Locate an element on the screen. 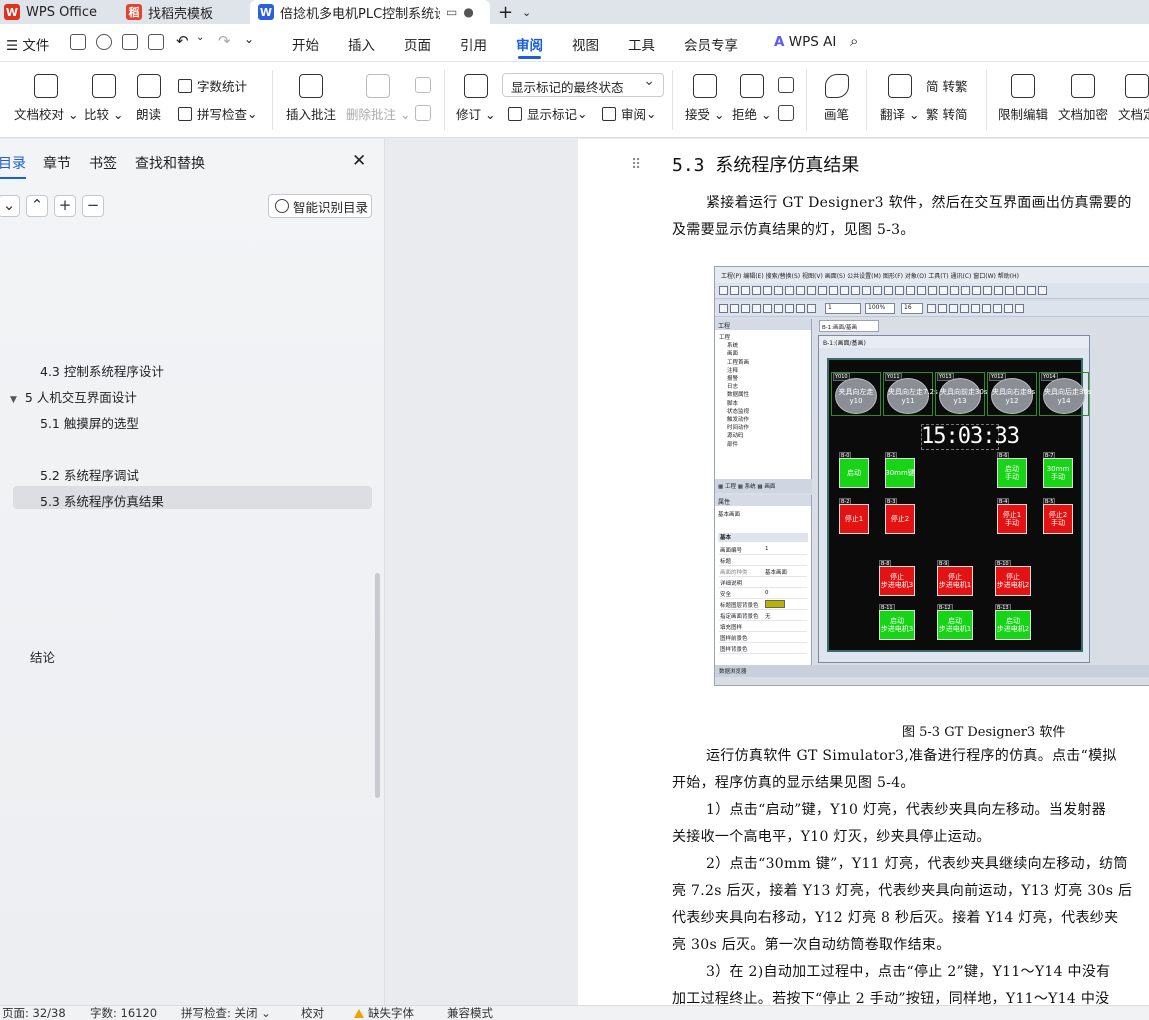 This screenshot has height=1020, width=1149. close-pane-icon: ✕ is located at coordinates (359, 161).